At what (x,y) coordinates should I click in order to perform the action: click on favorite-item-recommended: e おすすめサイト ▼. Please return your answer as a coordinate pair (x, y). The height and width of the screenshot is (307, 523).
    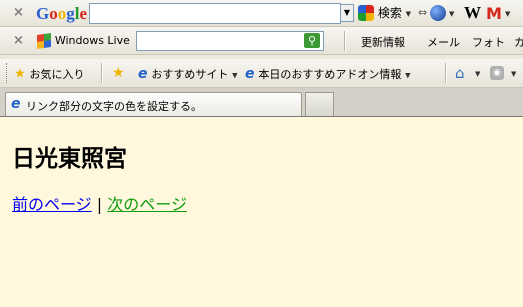
    Looking at the image, I should click on (188, 74).